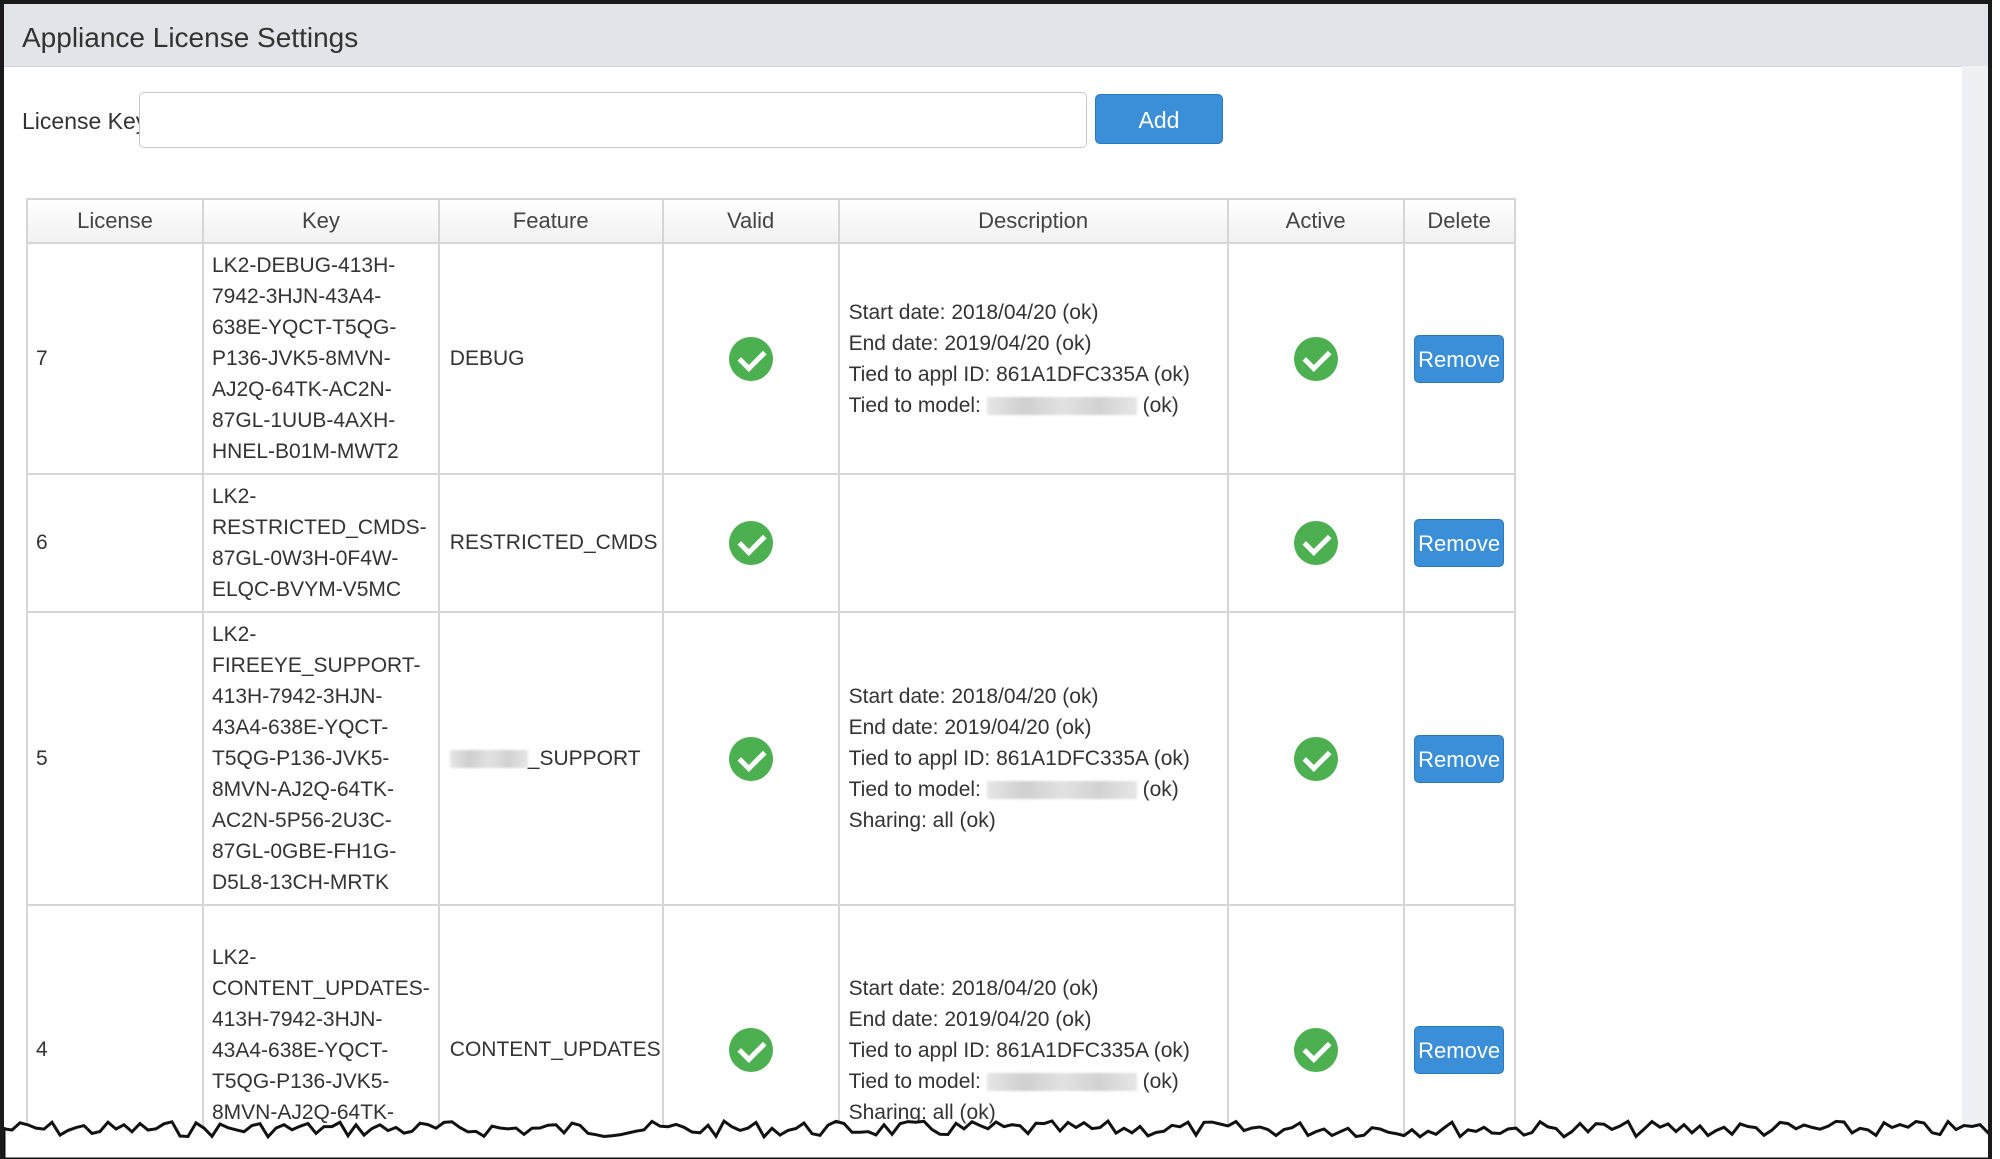 The width and height of the screenshot is (2000, 1159). I want to click on key-line: HNEL-B01M-MWT2, so click(305, 451).